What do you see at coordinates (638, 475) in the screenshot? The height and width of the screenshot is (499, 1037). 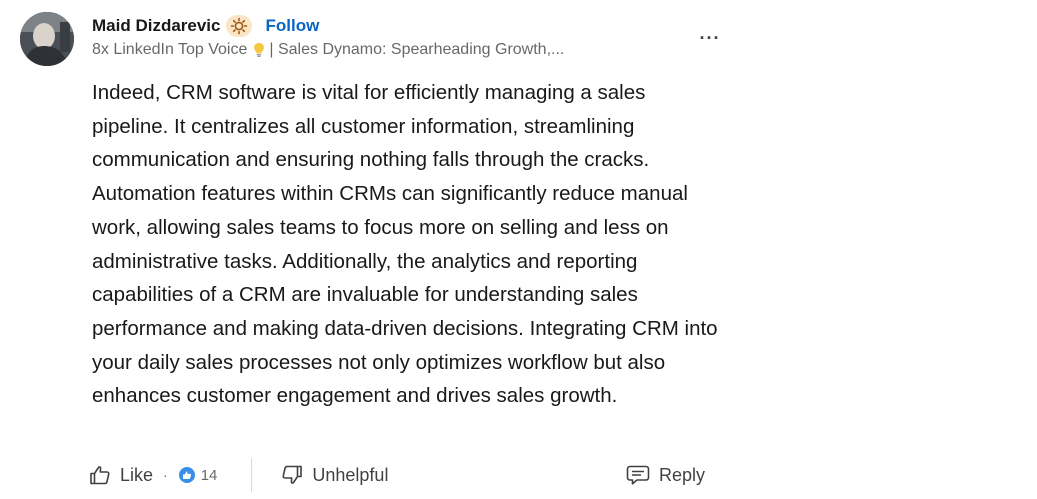 I see `reply-speech-bubble-icon` at bounding box center [638, 475].